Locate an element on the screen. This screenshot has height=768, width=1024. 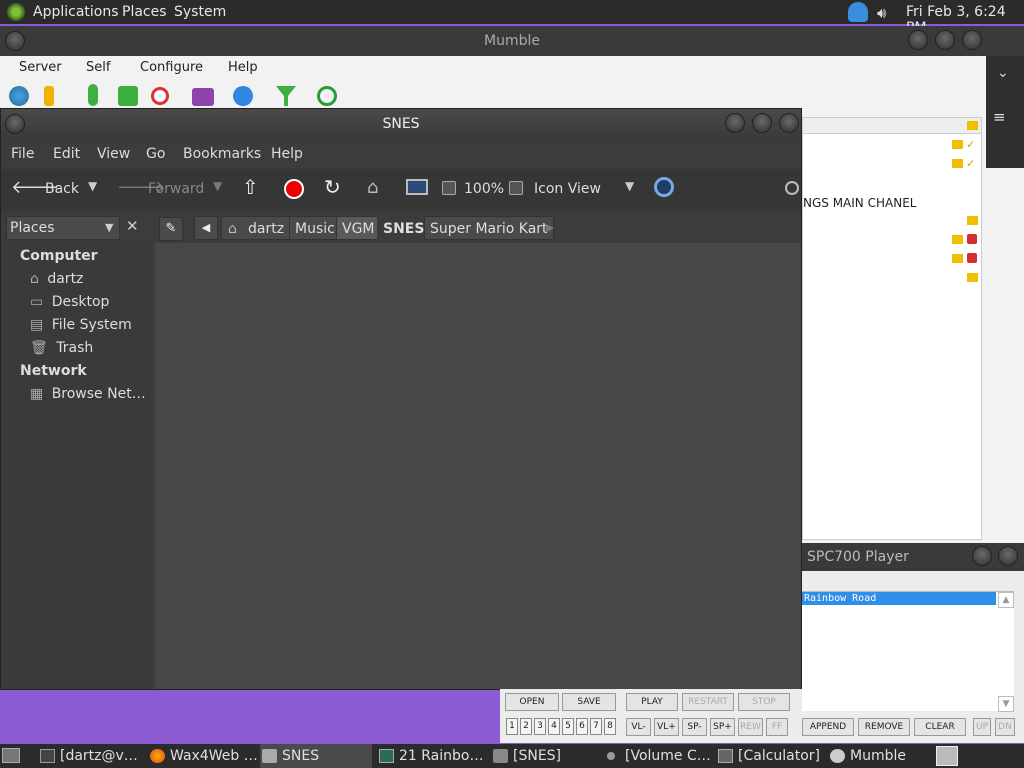
breadcrumb-dartz: ⌂ dartz is located at coordinates (256, 228).